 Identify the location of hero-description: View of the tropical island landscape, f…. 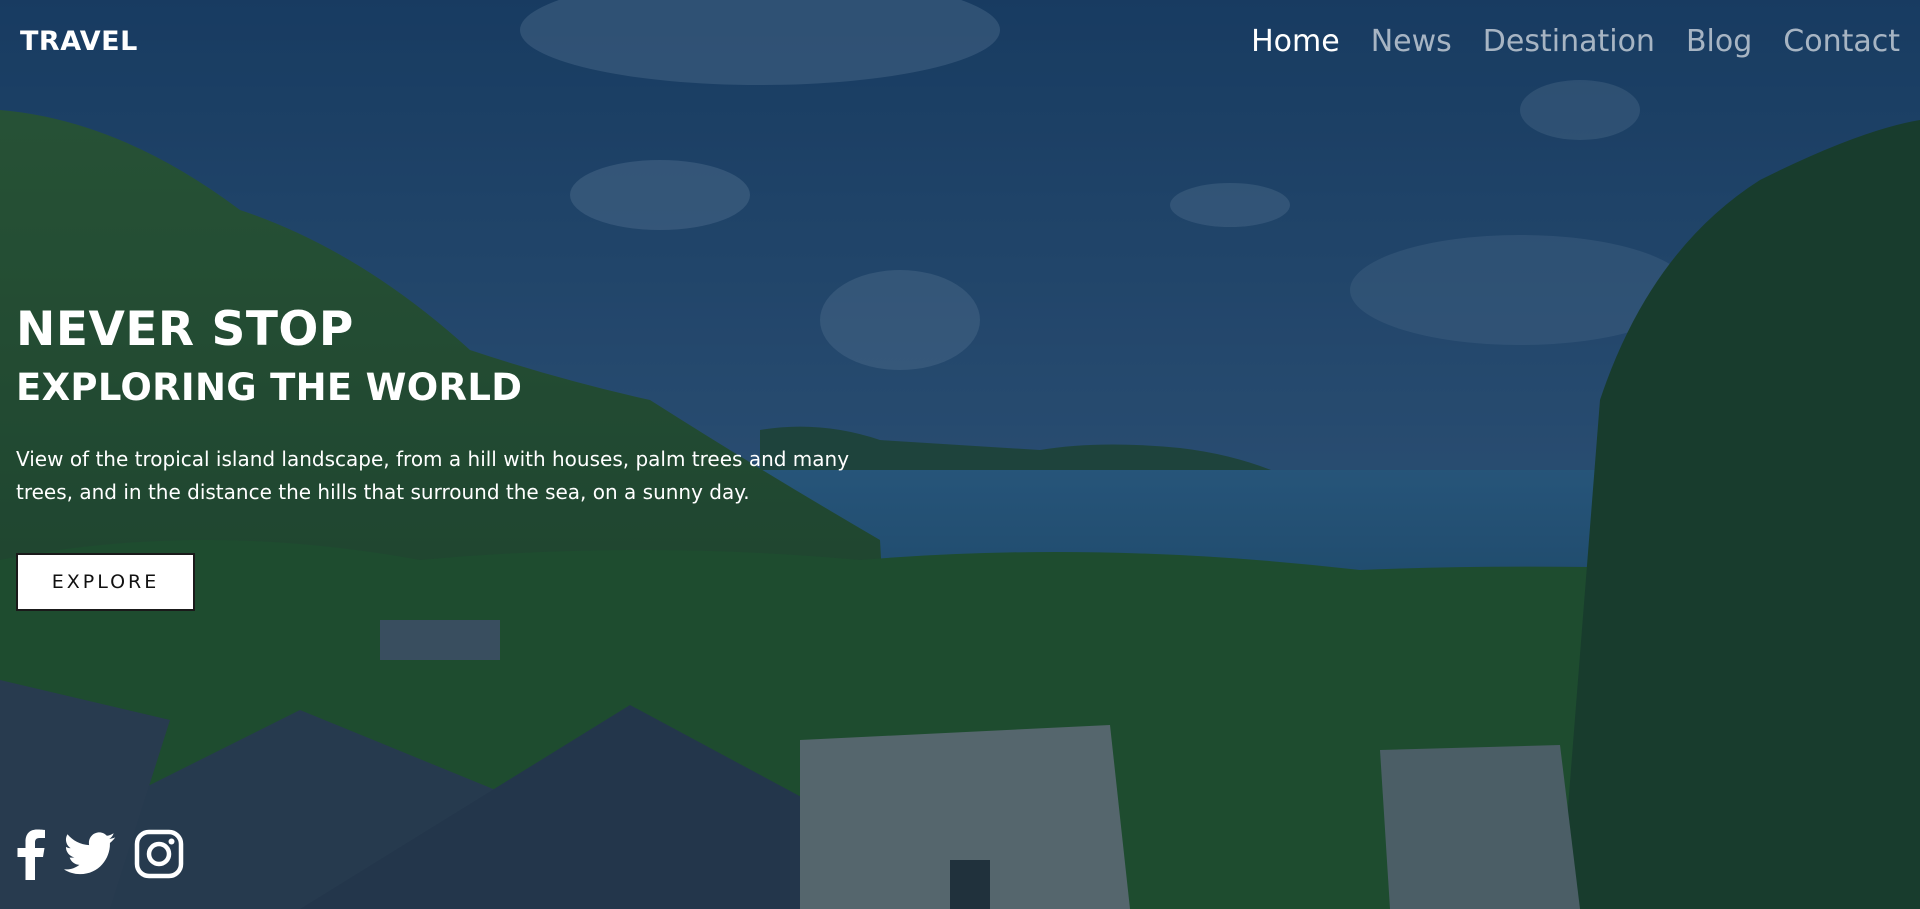
(433, 475).